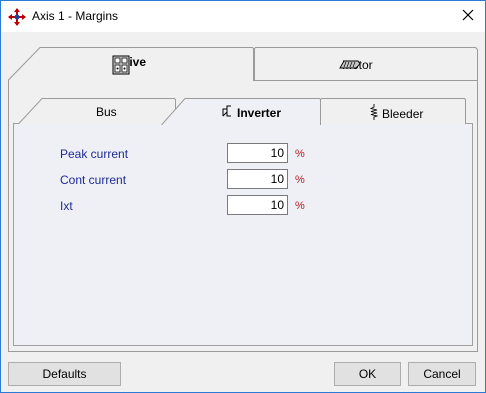  I want to click on ixt-label: Ixt, so click(66, 206).